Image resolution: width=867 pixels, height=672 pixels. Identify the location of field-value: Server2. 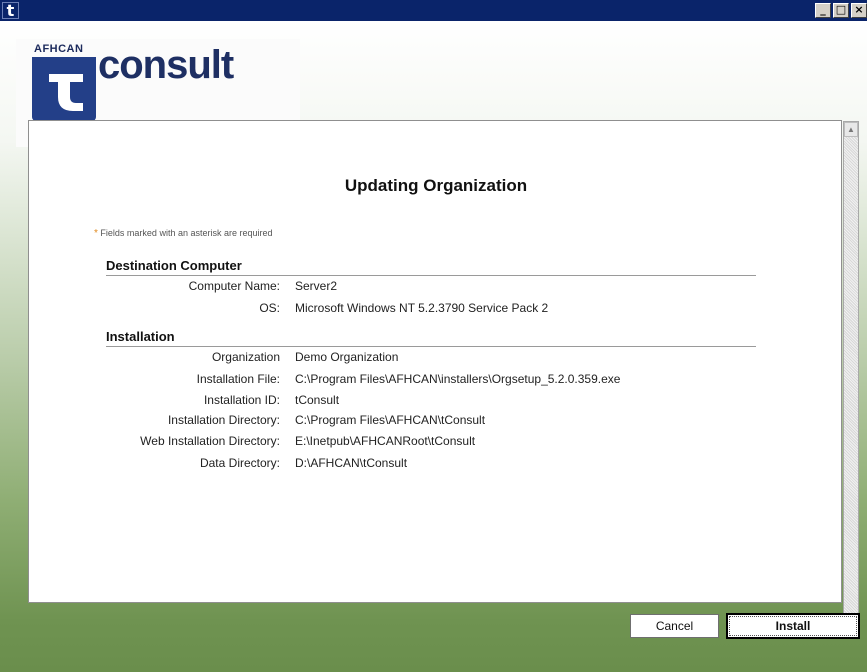
(316, 286).